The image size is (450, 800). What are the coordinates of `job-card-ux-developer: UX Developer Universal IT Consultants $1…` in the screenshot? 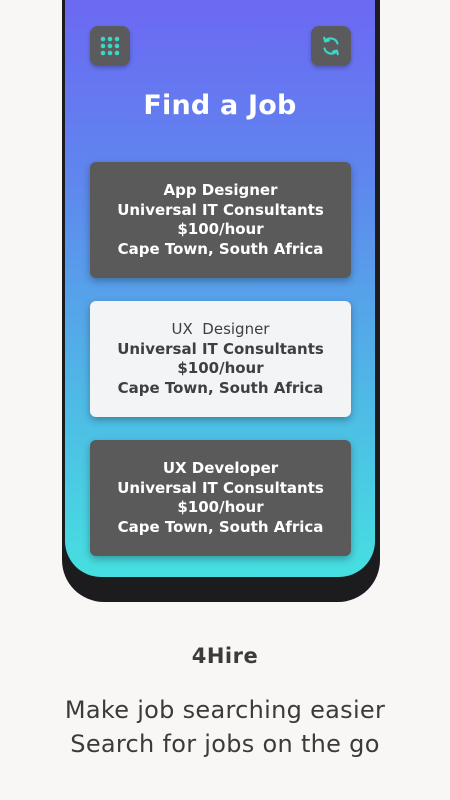 It's located at (220, 498).